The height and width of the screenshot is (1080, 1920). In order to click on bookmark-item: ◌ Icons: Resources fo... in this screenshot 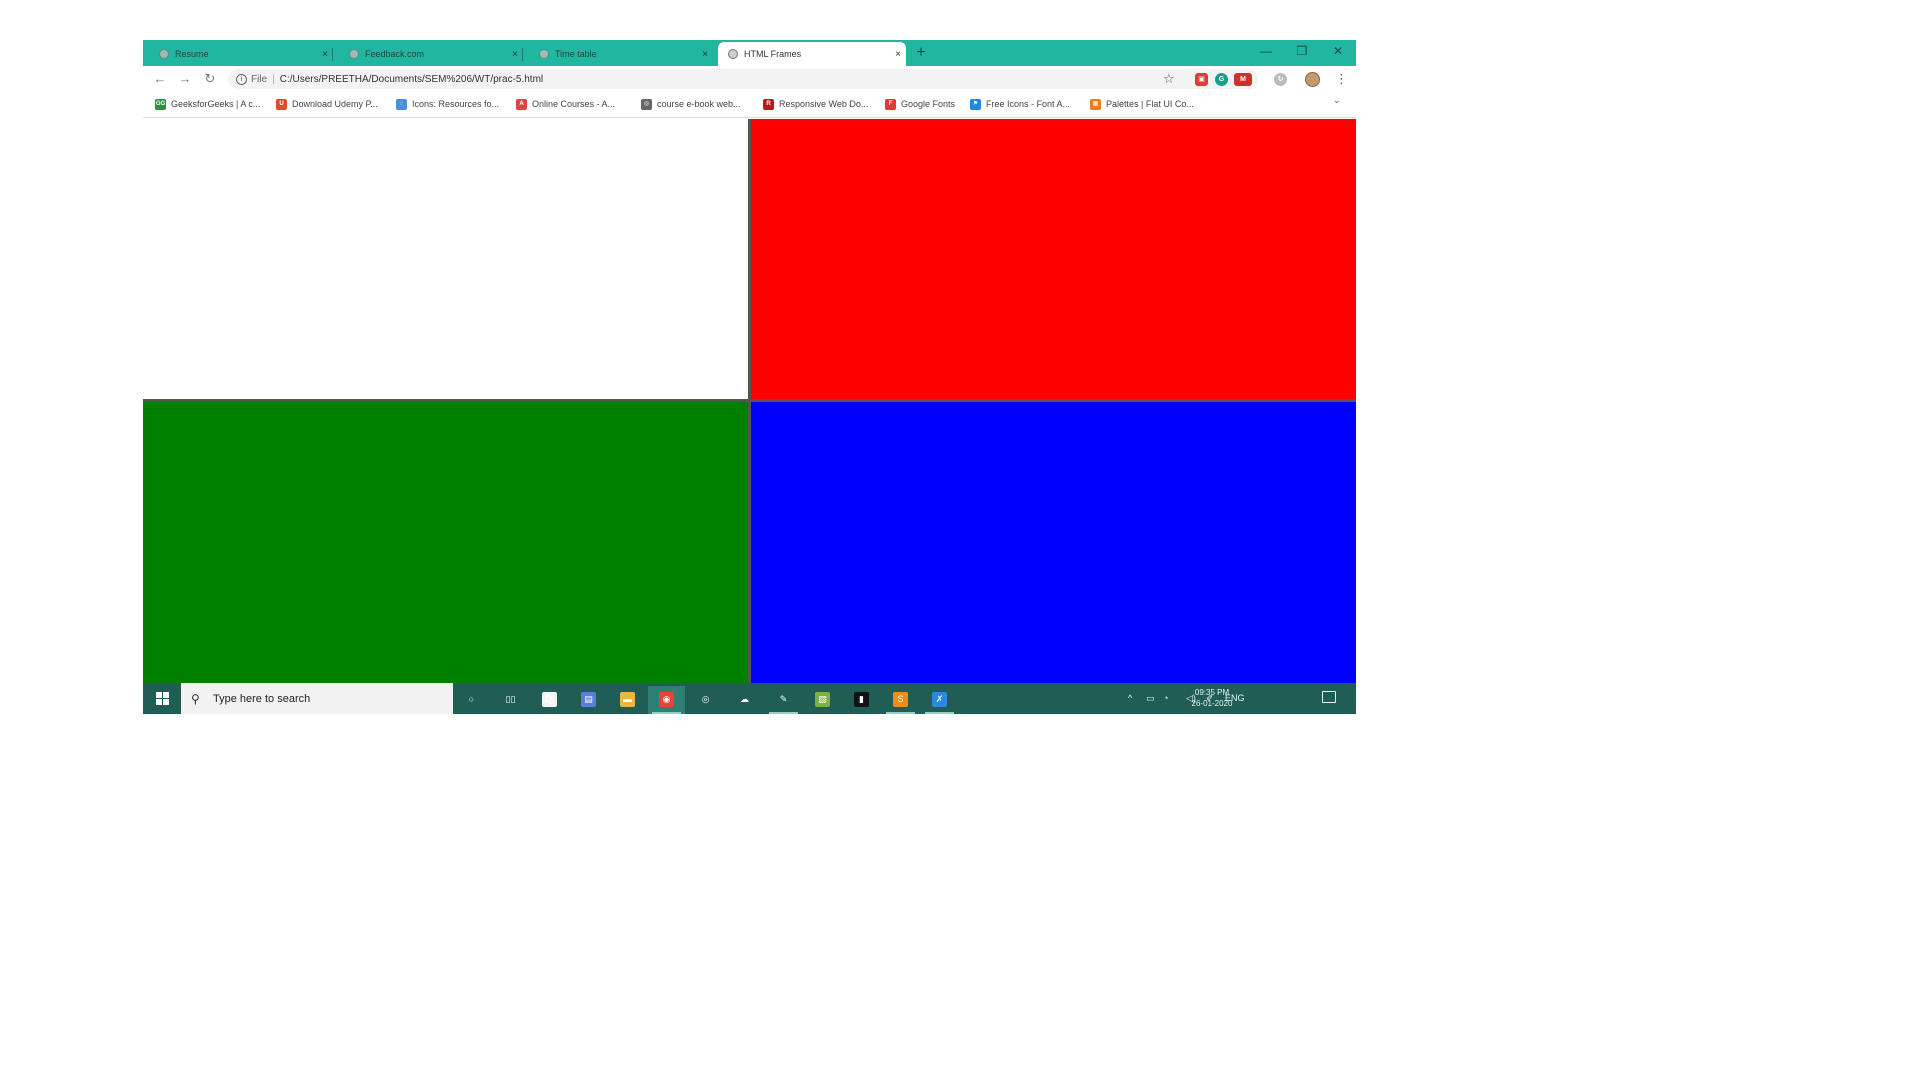, I will do `click(452, 104)`.